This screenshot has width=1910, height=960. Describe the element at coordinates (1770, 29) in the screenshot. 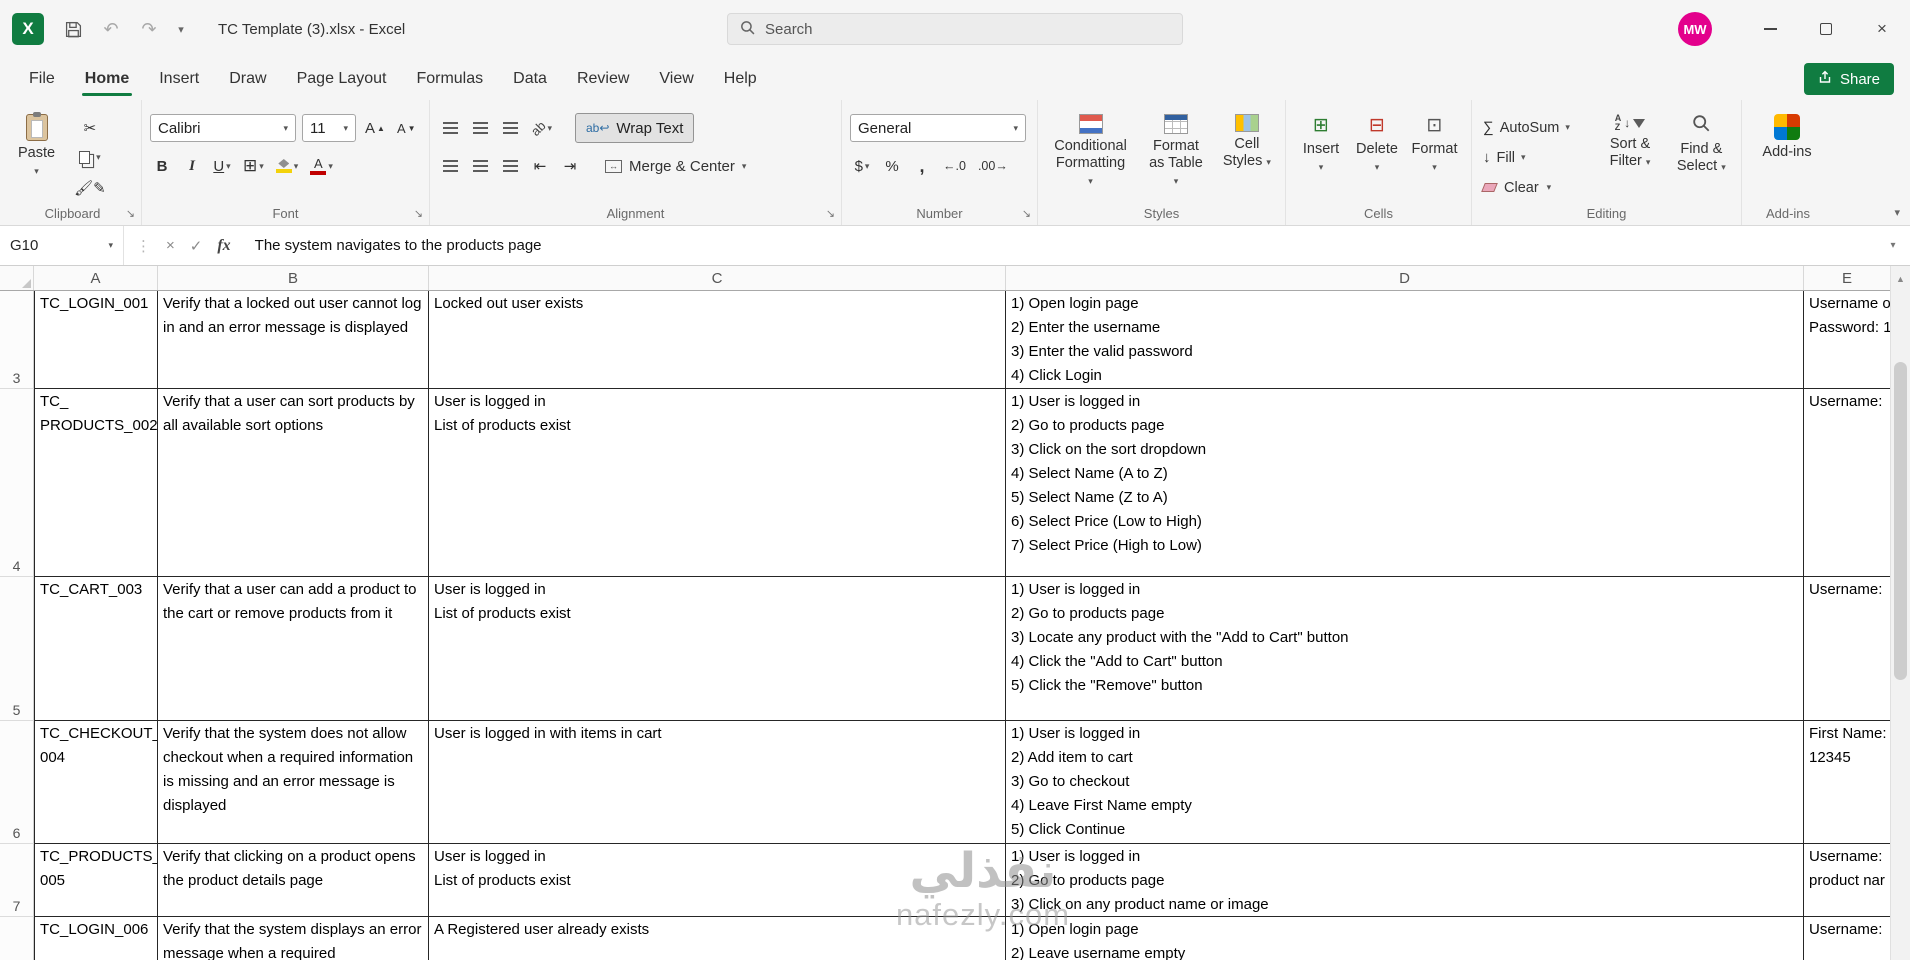

I see `minimize-button` at that location.